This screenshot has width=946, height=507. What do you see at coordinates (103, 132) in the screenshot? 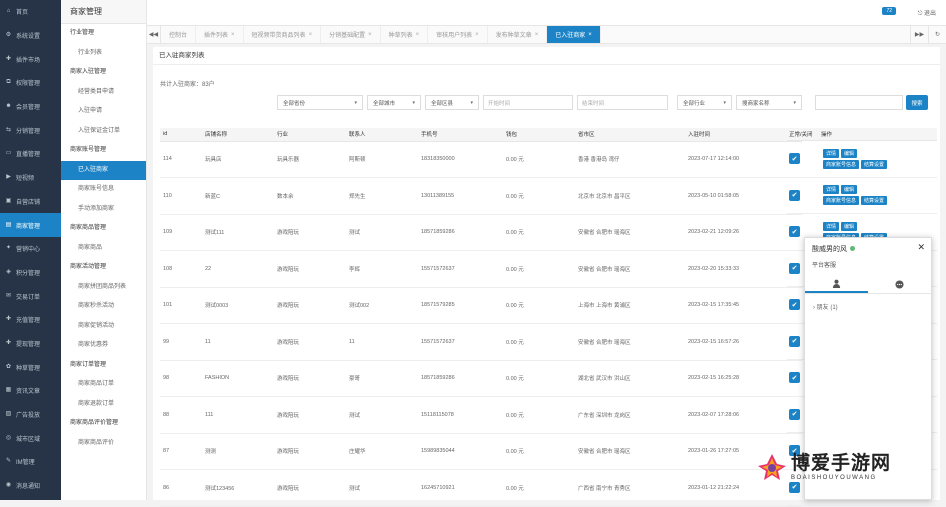
I see `submenu-link: 入驻保证金订单` at bounding box center [103, 132].